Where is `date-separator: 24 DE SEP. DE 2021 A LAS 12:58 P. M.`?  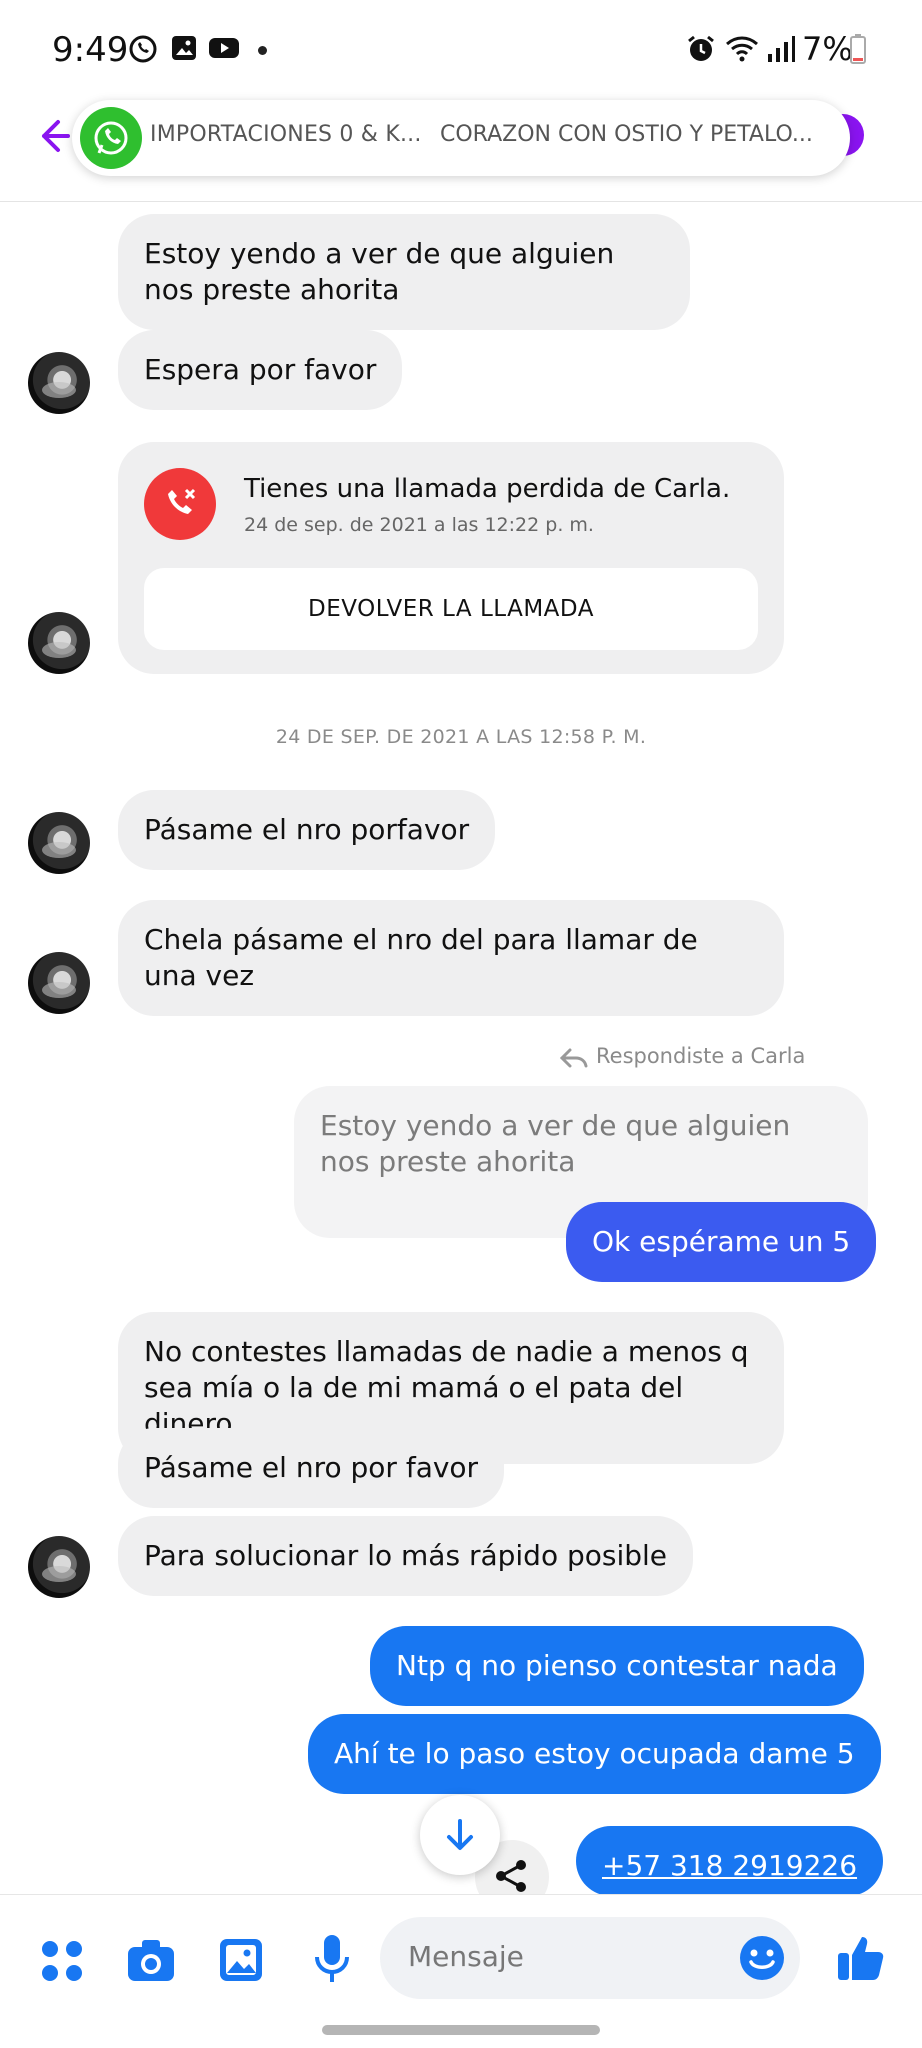
date-separator: 24 DE SEP. DE 2021 A LAS 12:58 P. M. is located at coordinates (461, 737).